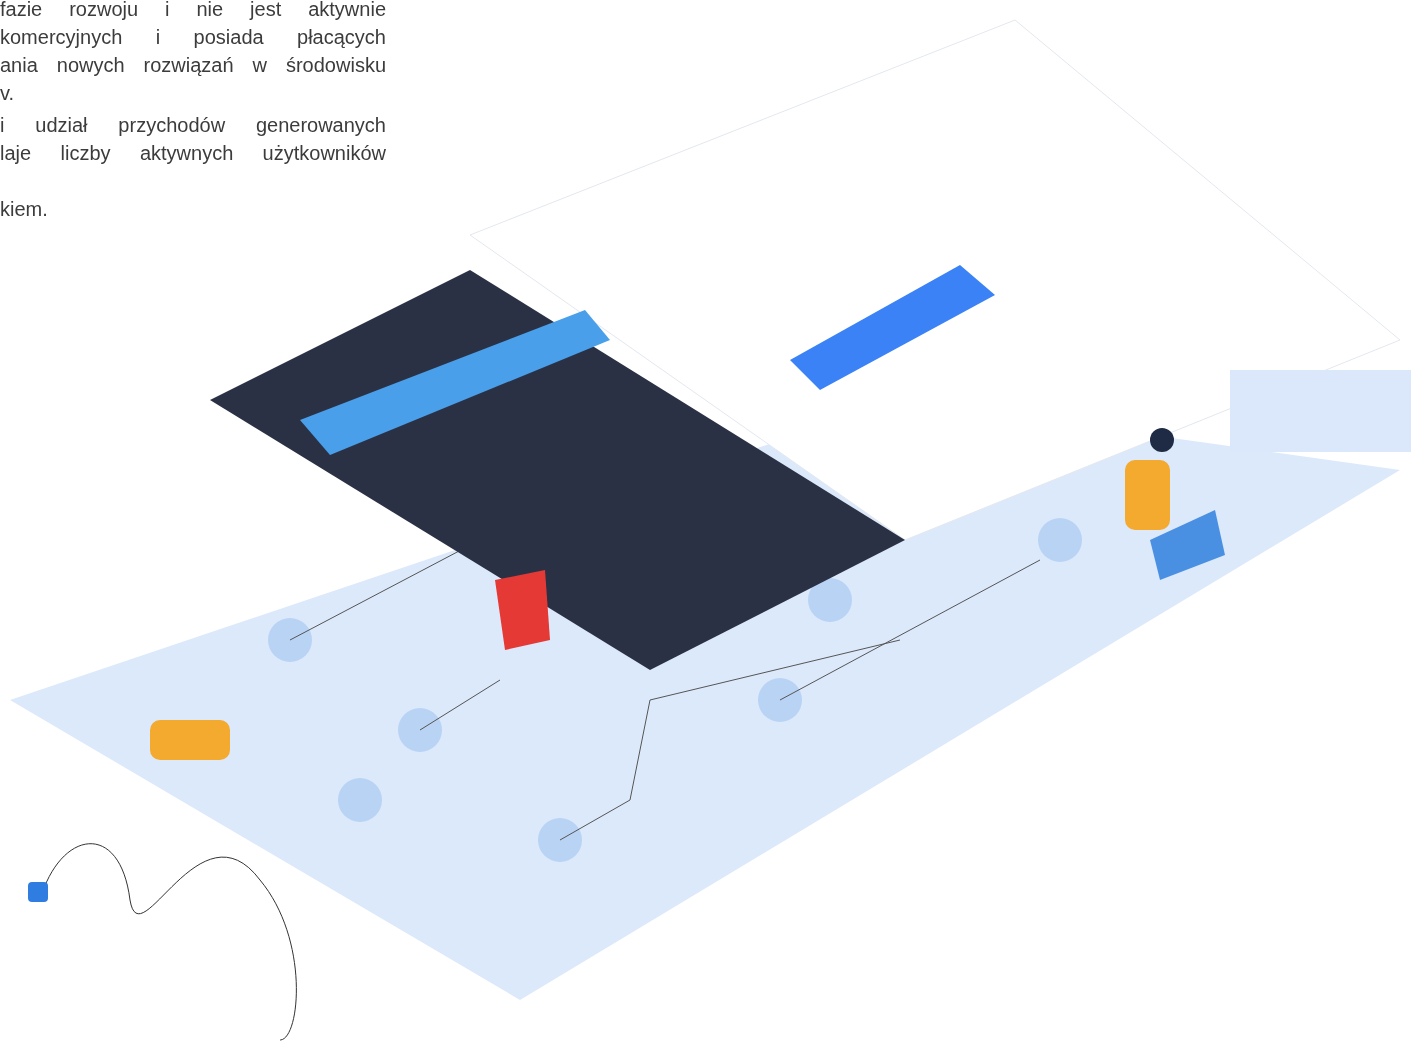 The height and width of the screenshot is (1041, 1411). What do you see at coordinates (193, 153) in the screenshot?
I see `text-line: laje liczby aktywnych użytkowników` at bounding box center [193, 153].